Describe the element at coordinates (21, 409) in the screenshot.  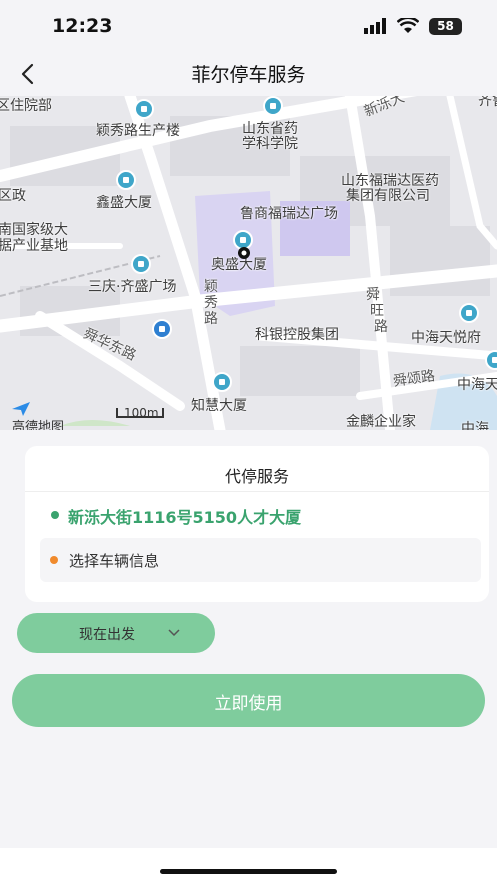
I see `map-brand-icon` at that location.